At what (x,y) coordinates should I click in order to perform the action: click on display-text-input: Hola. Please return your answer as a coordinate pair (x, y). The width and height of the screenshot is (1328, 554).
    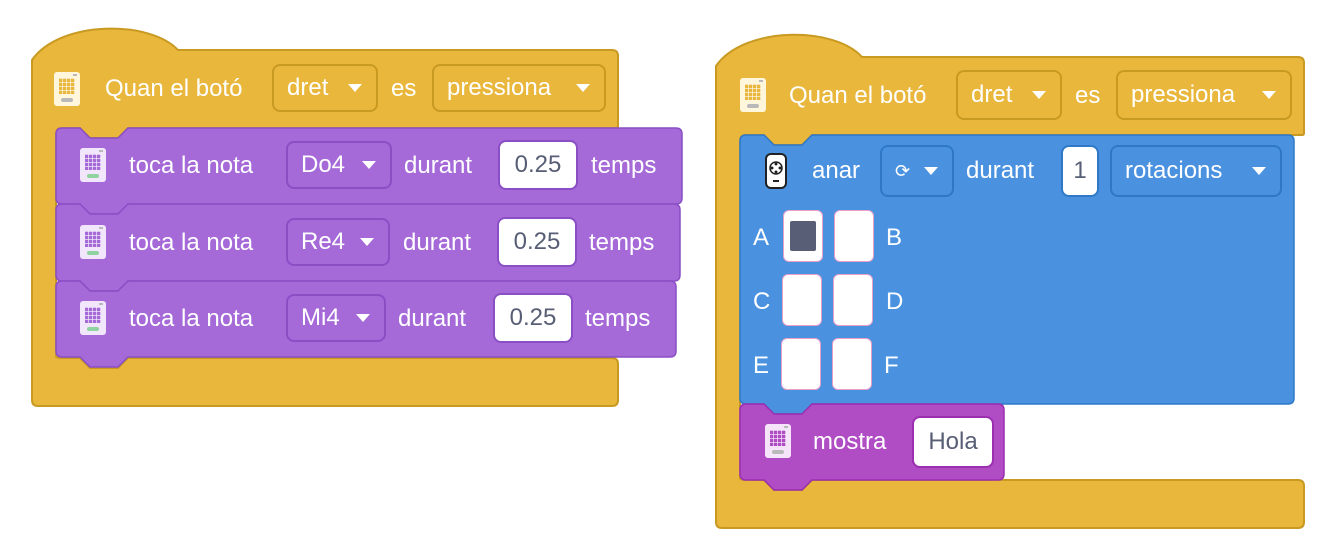
    Looking at the image, I should click on (953, 442).